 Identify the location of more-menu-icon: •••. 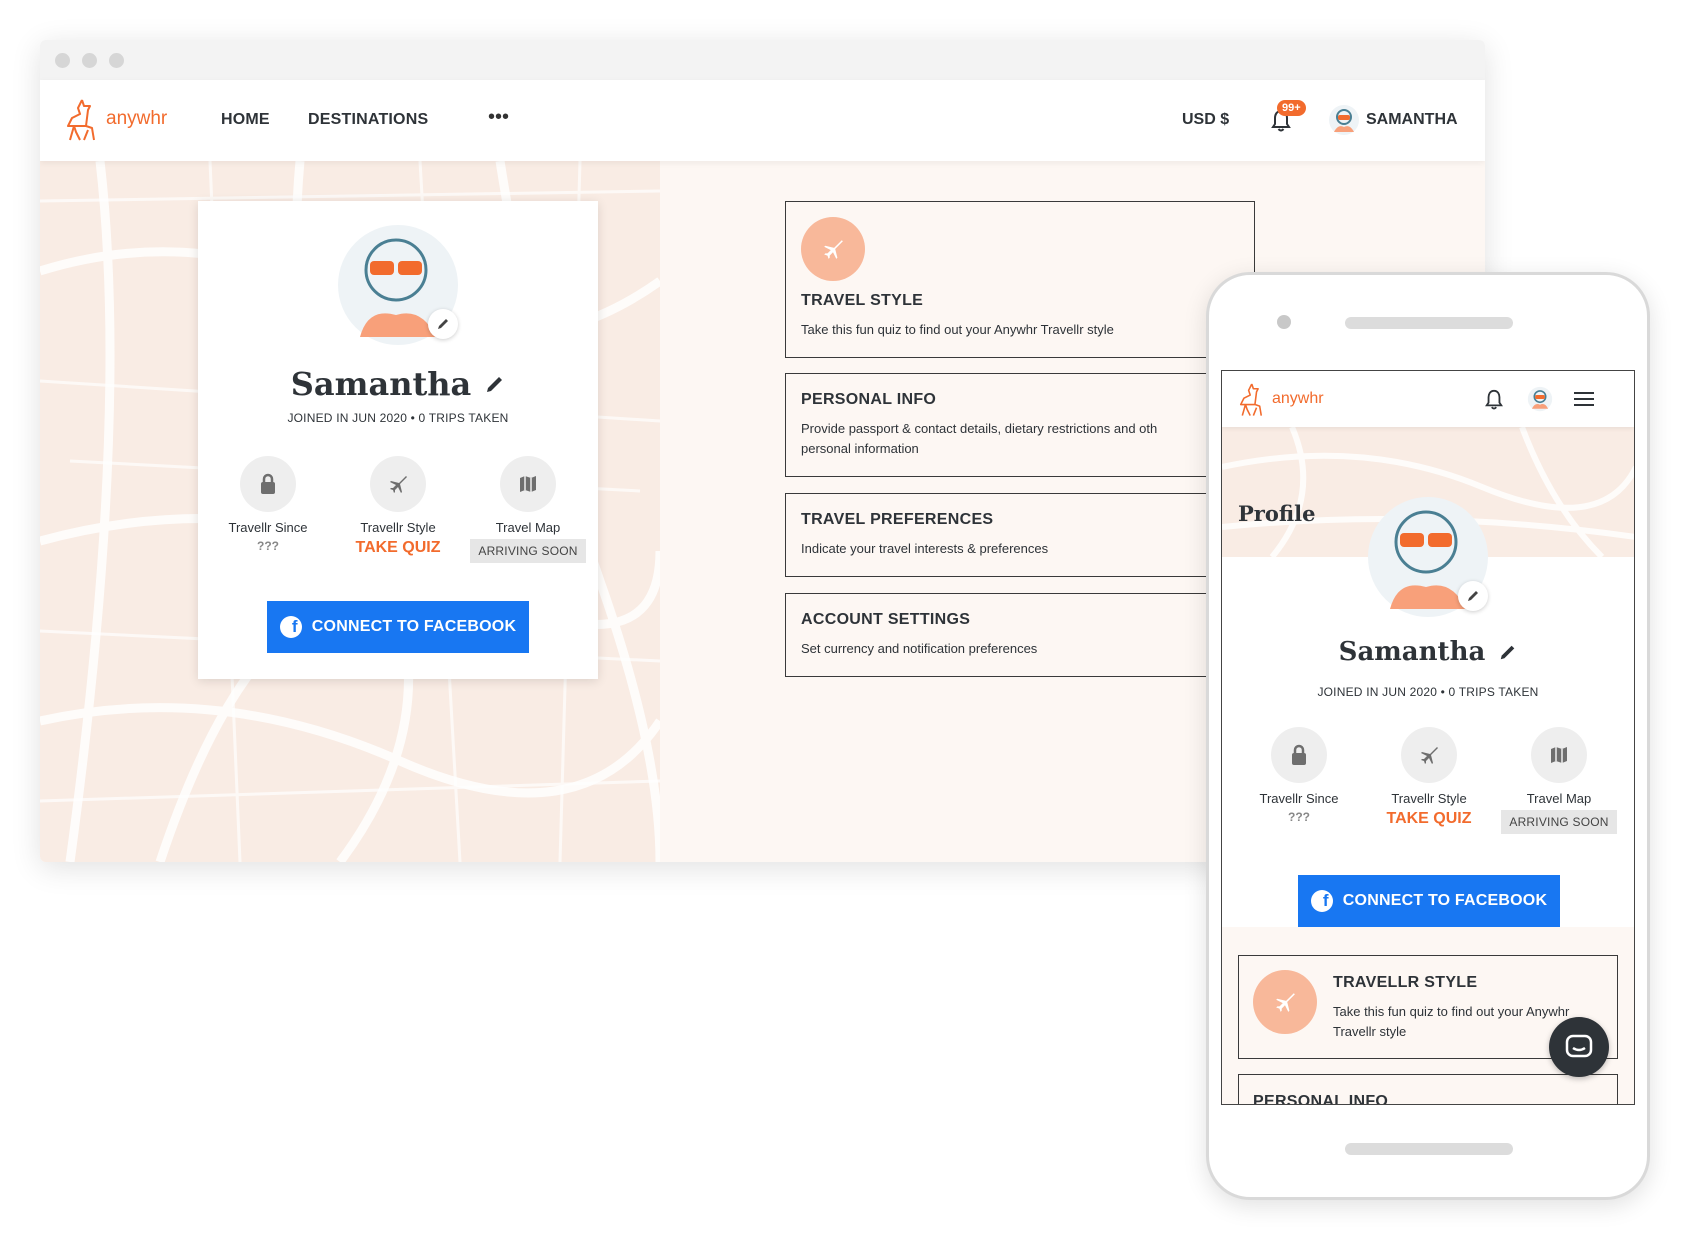
(498, 117).